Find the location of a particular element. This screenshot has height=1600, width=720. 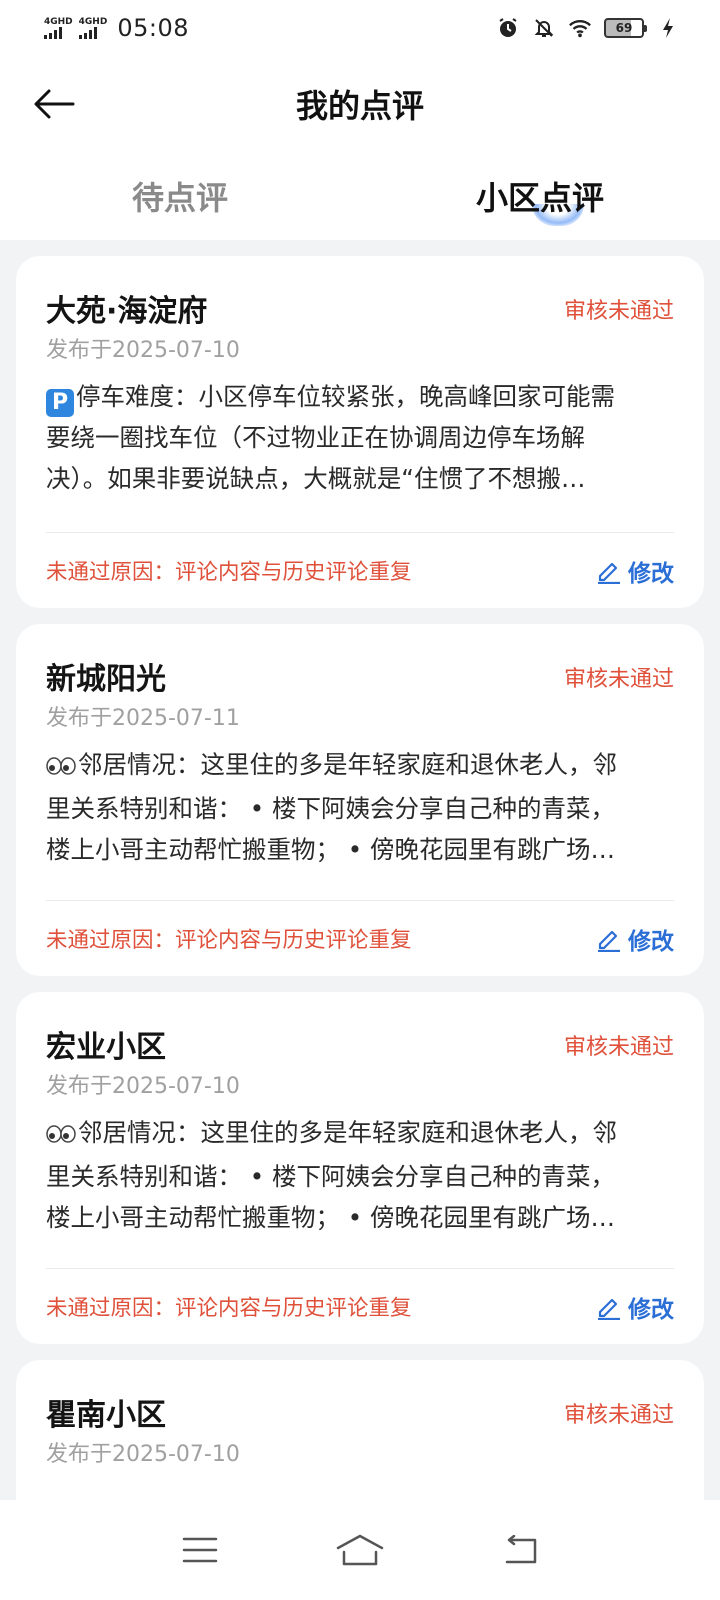

status-right: 69 is located at coordinates (588, 28).